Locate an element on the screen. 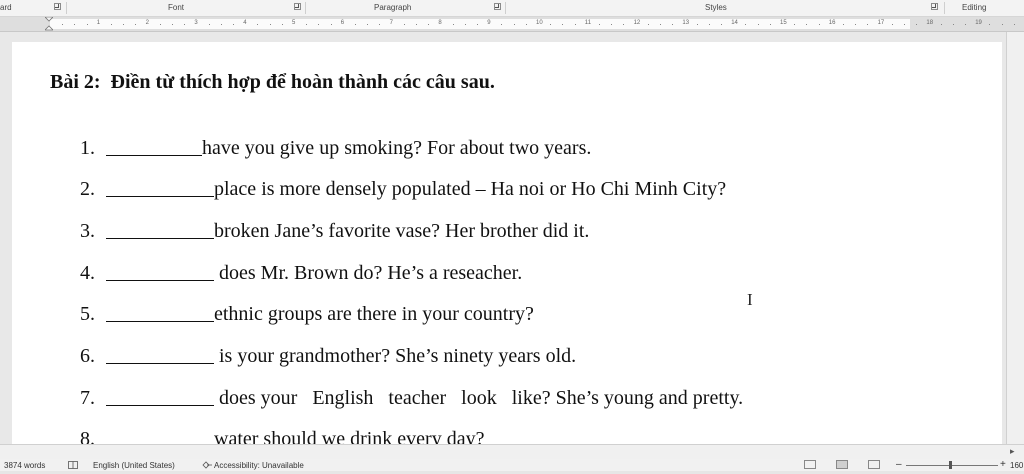  zoom-level: 160 is located at coordinates (1016, 465).